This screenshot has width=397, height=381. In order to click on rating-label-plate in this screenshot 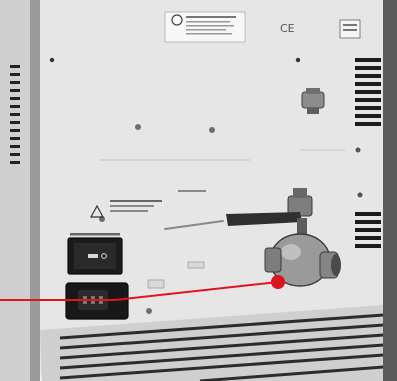, I will do `click(205, 27)`.